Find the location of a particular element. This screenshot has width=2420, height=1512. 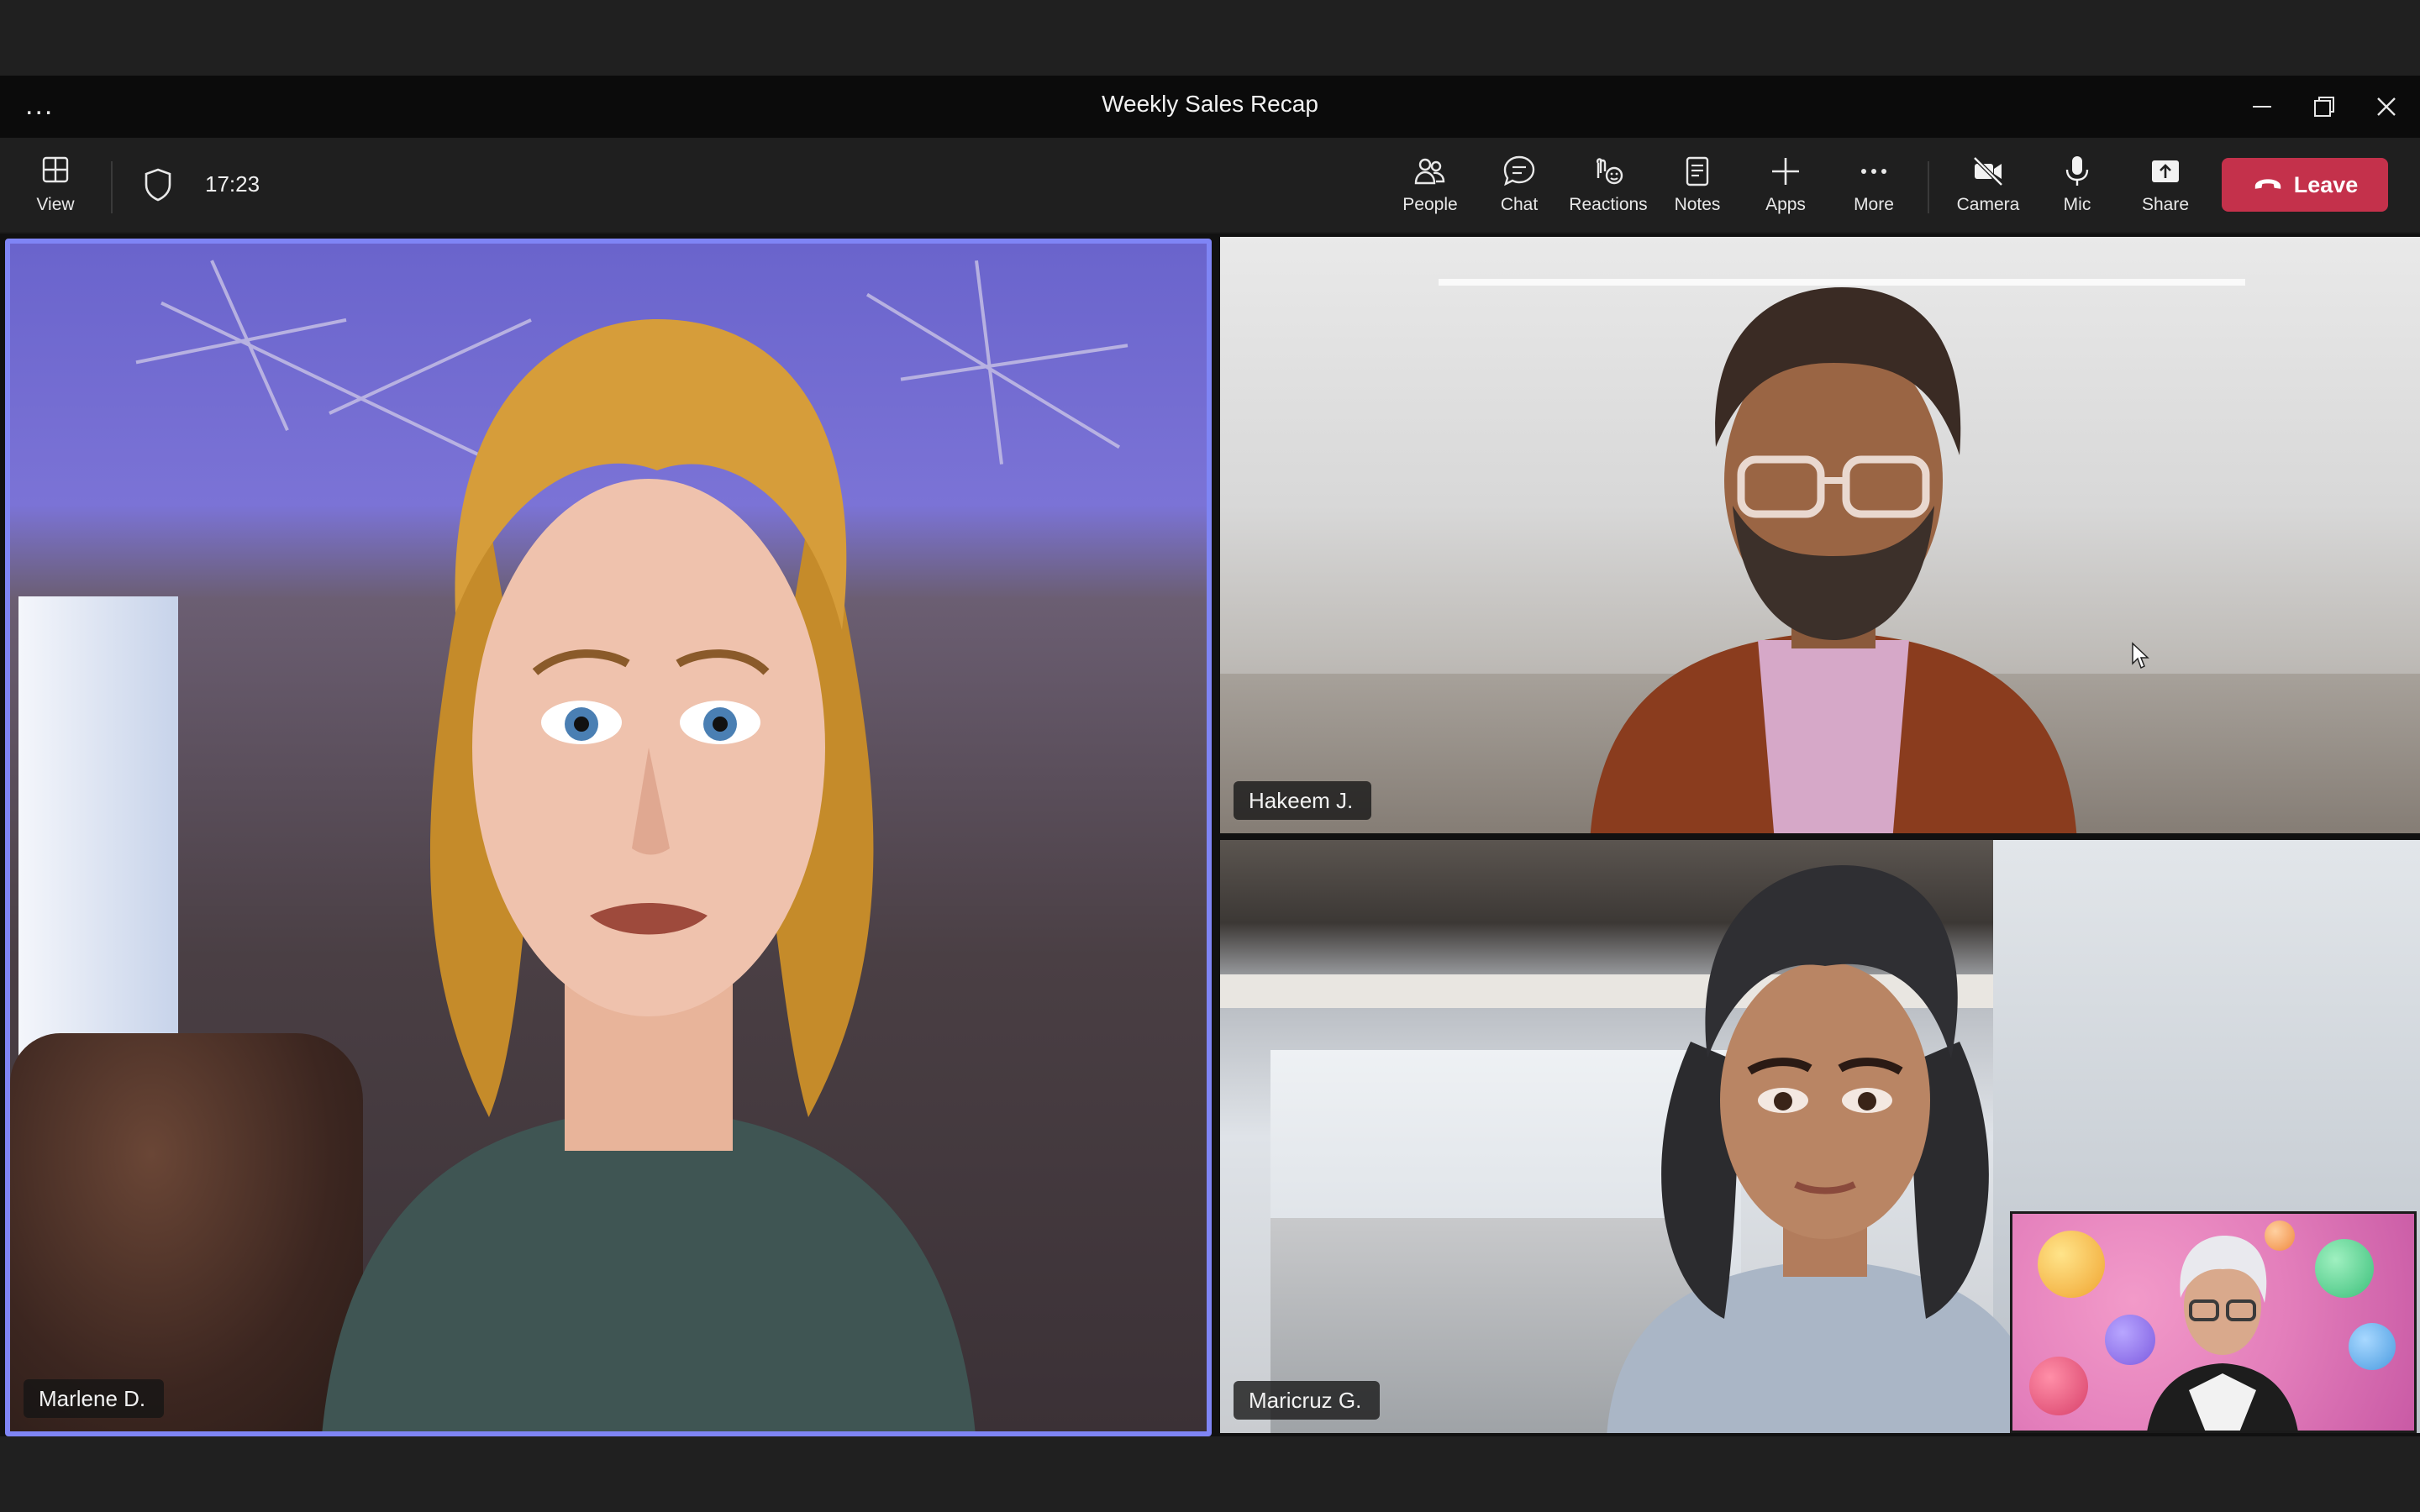

minimize-icon is located at coordinates (2262, 107).